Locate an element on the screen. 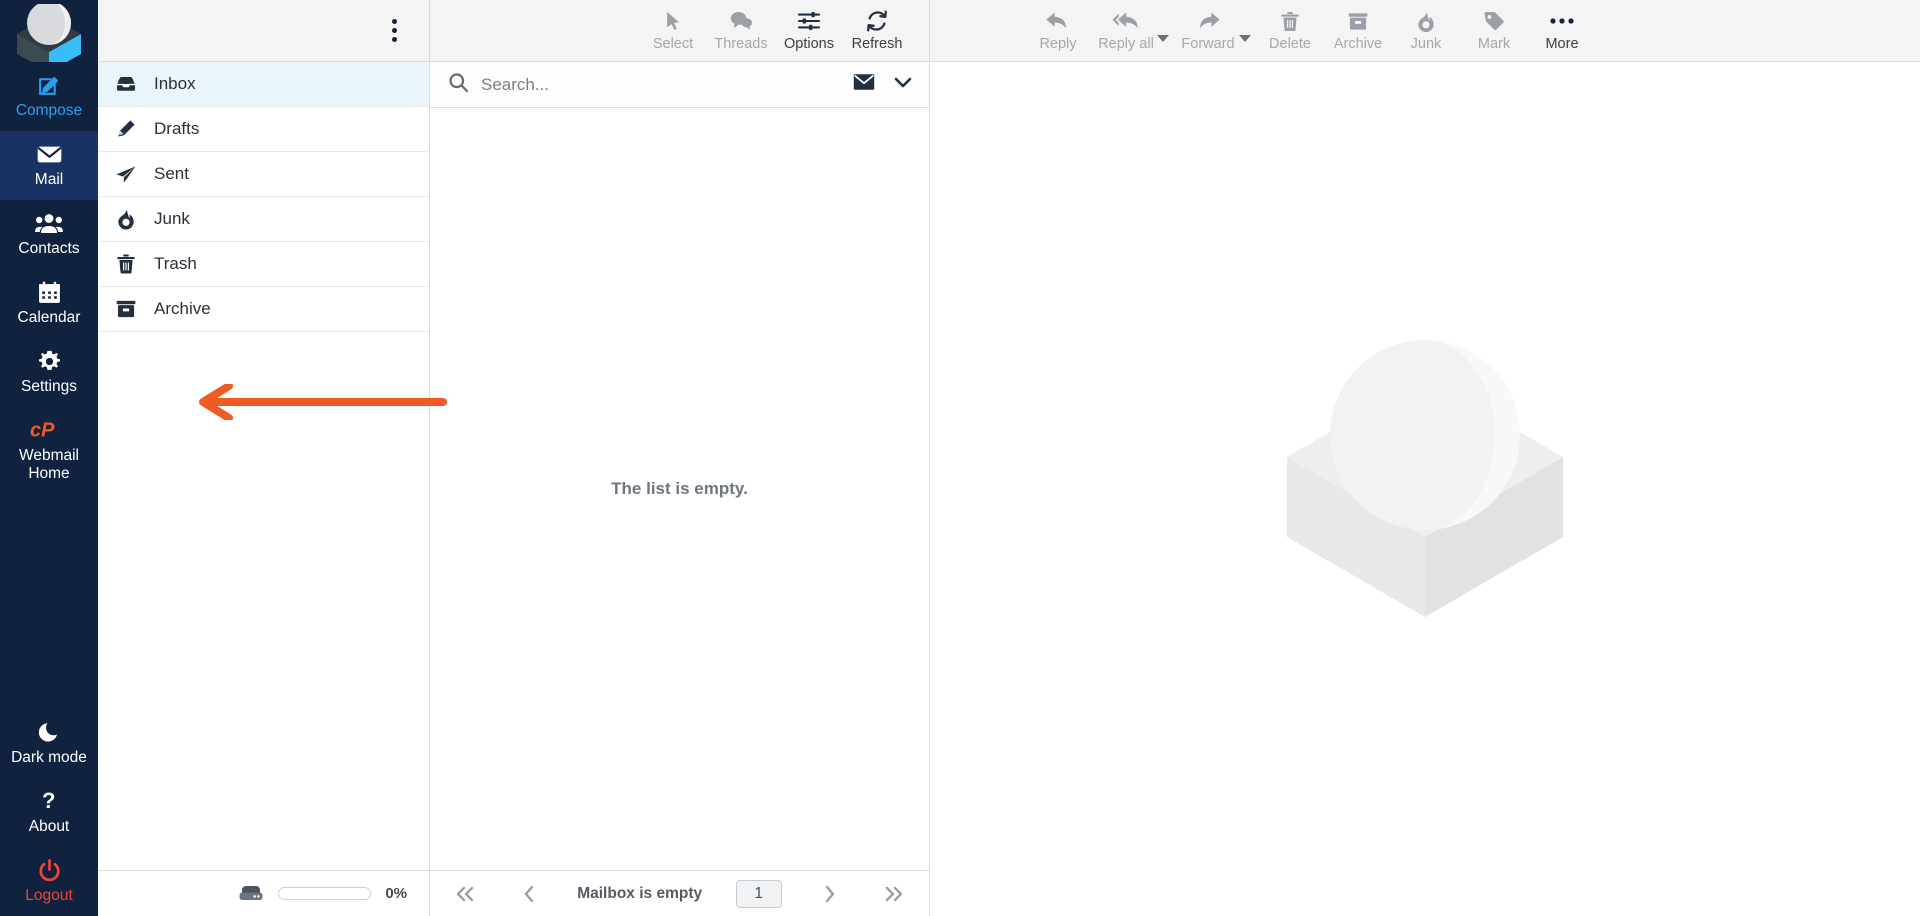 This screenshot has height=916, width=1920. toolbar-button-label: More is located at coordinates (1562, 44).